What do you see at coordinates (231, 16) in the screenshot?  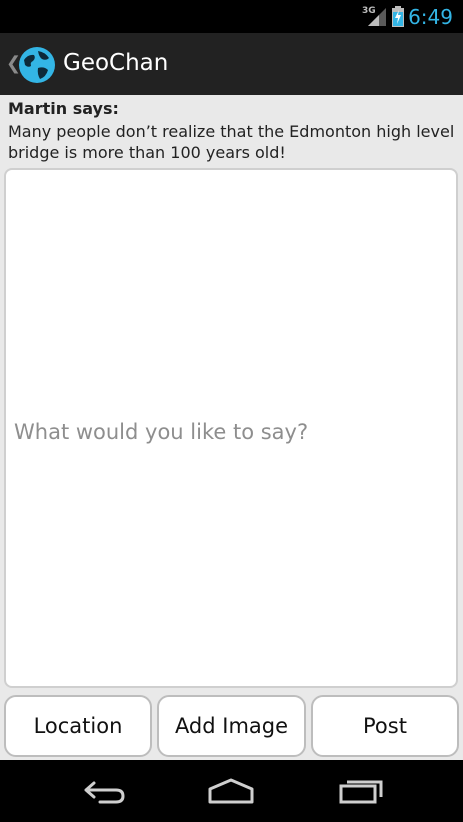 I see `status-bar: 3G 6:49` at bounding box center [231, 16].